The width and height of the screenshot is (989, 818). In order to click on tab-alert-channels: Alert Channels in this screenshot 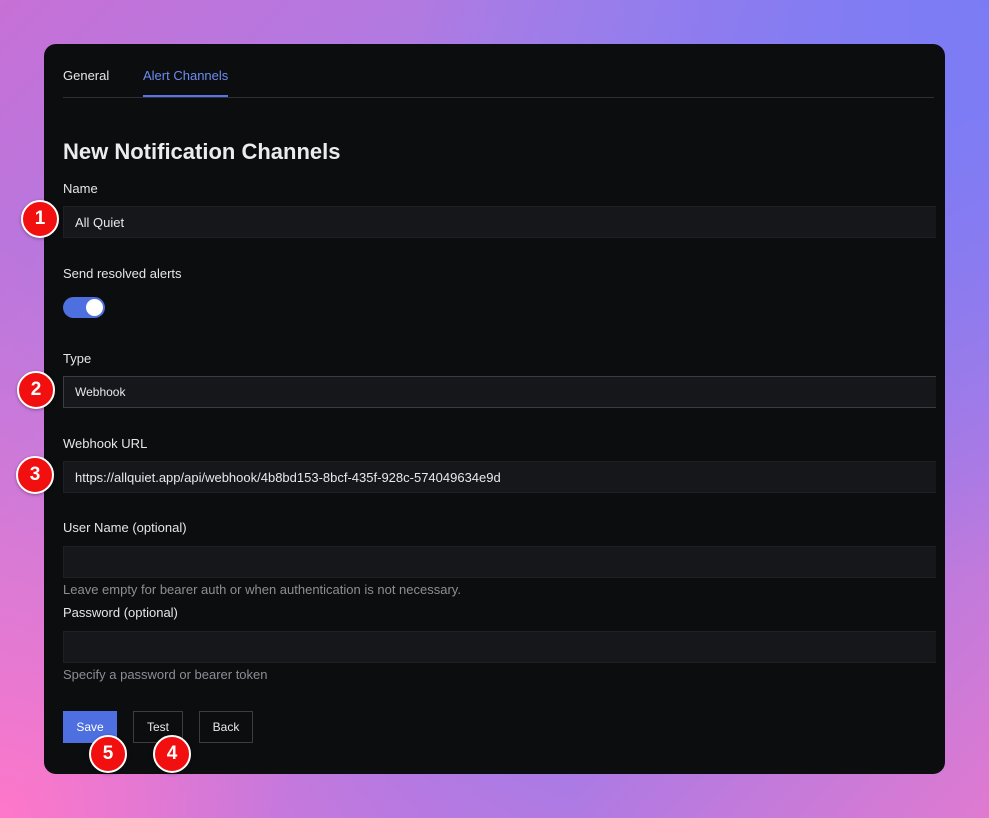, I will do `click(186, 82)`.